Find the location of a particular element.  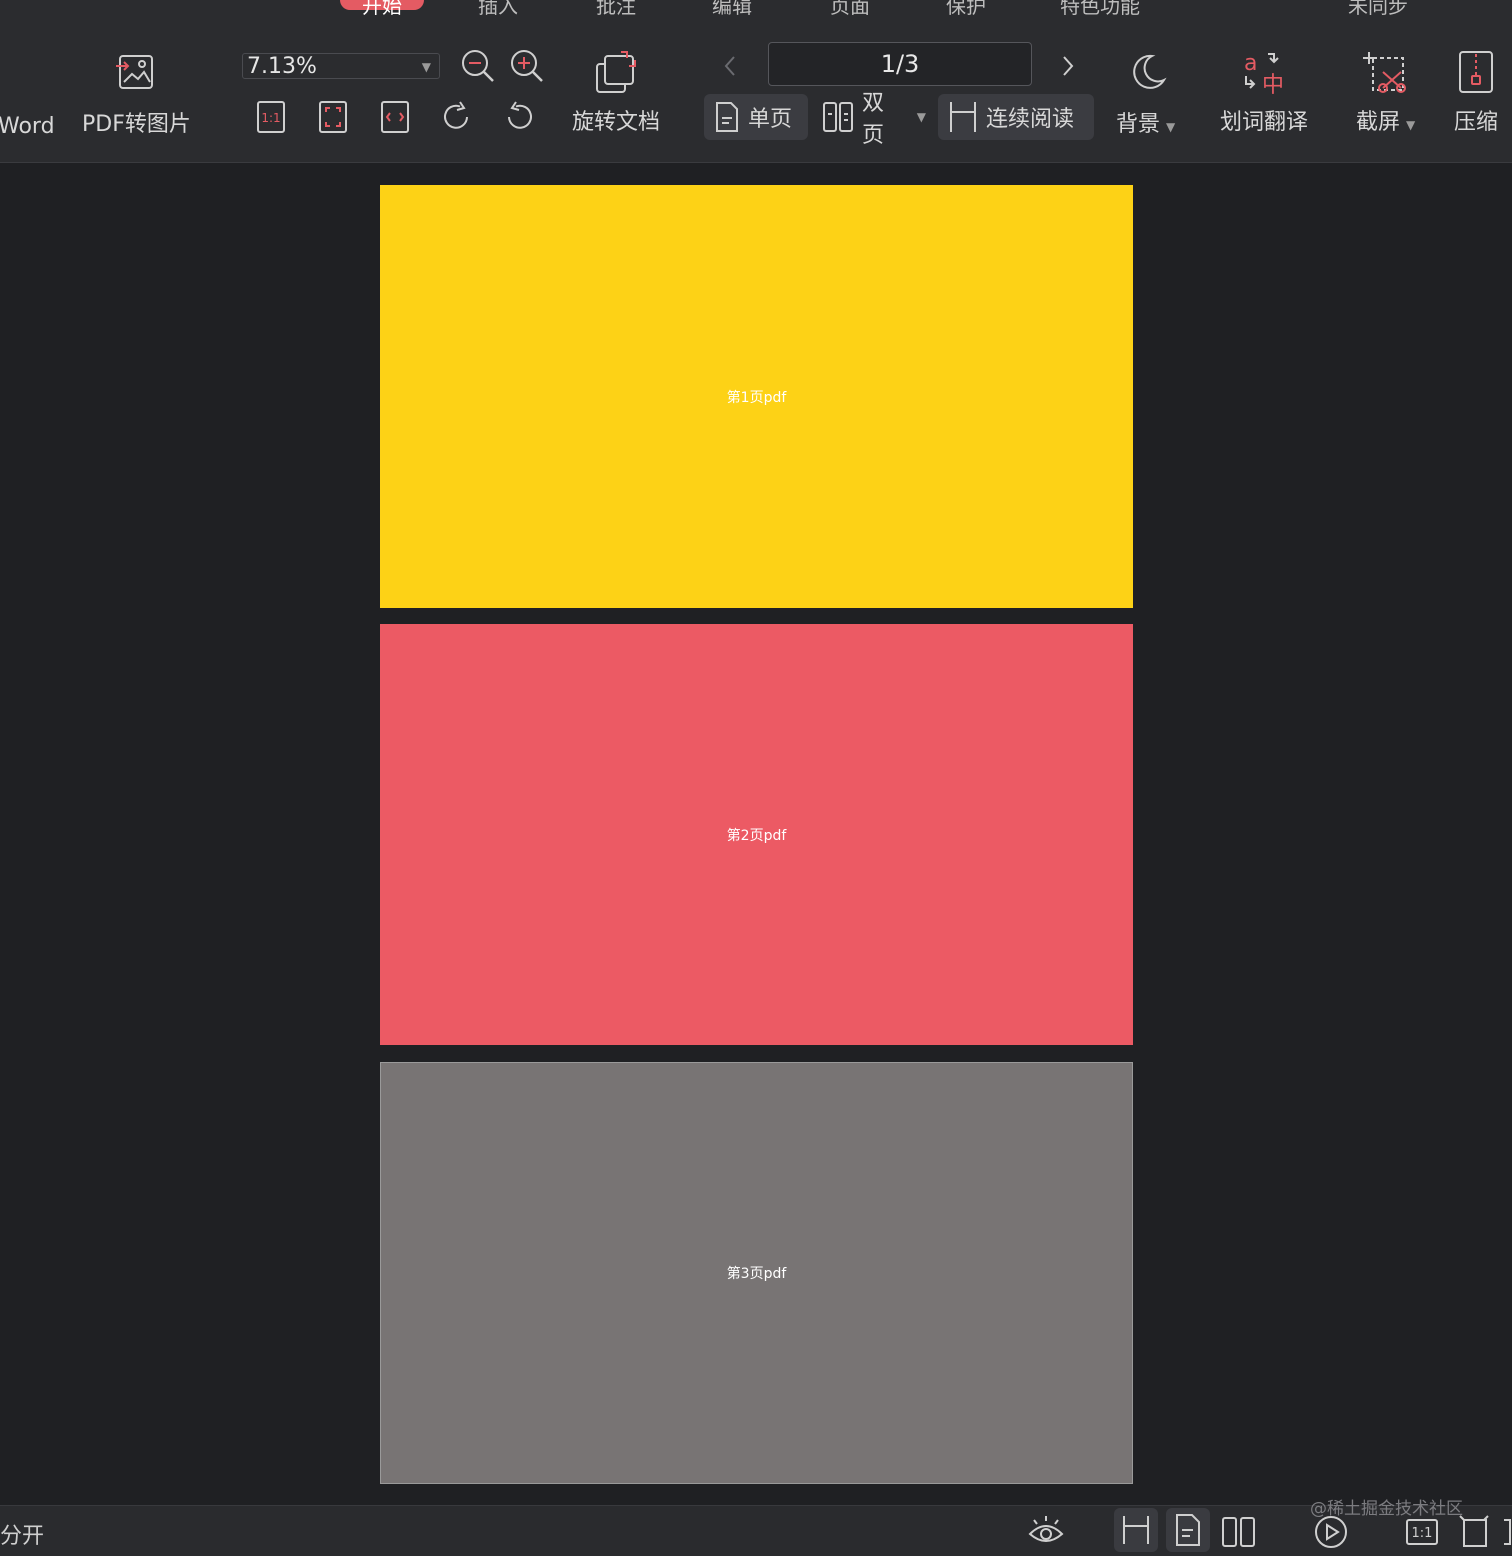

image-convert-icon is located at coordinates (136, 73).